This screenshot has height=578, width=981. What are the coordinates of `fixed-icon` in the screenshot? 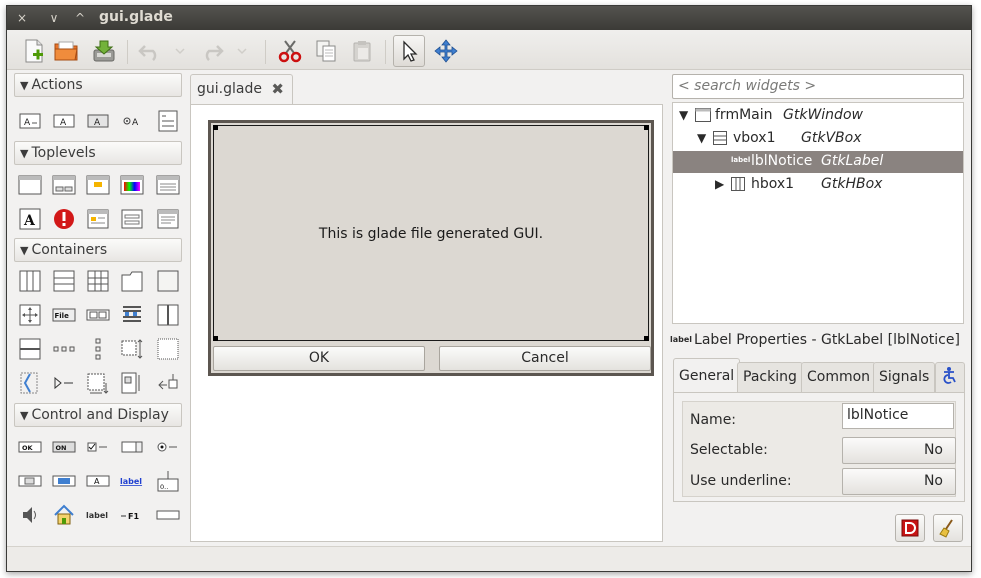 It's located at (30, 315).